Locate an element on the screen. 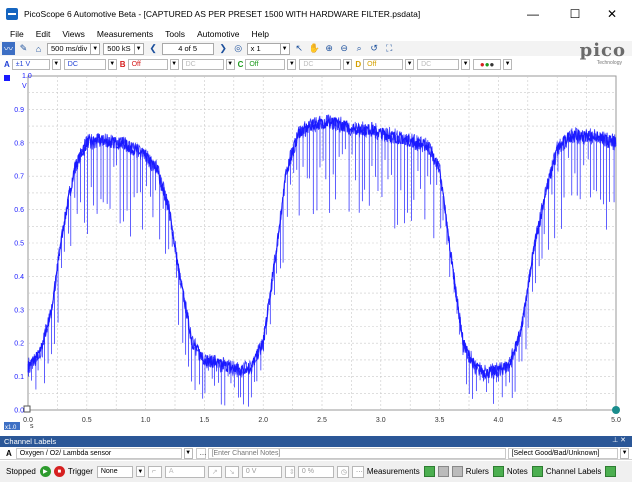 The width and height of the screenshot is (632, 482). pointer-icon: ↖ is located at coordinates (299, 48).